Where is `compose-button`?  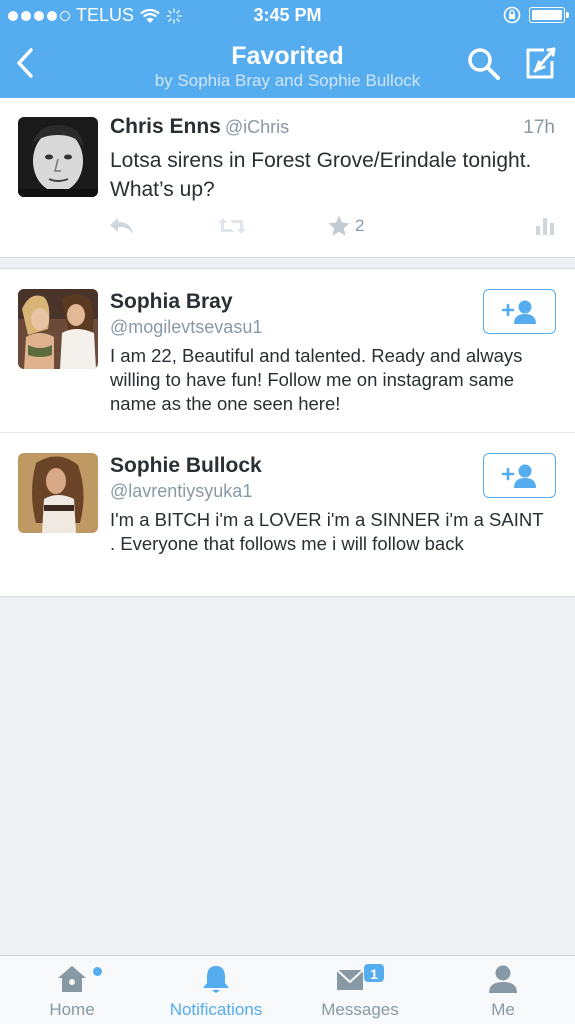 compose-button is located at coordinates (540, 63).